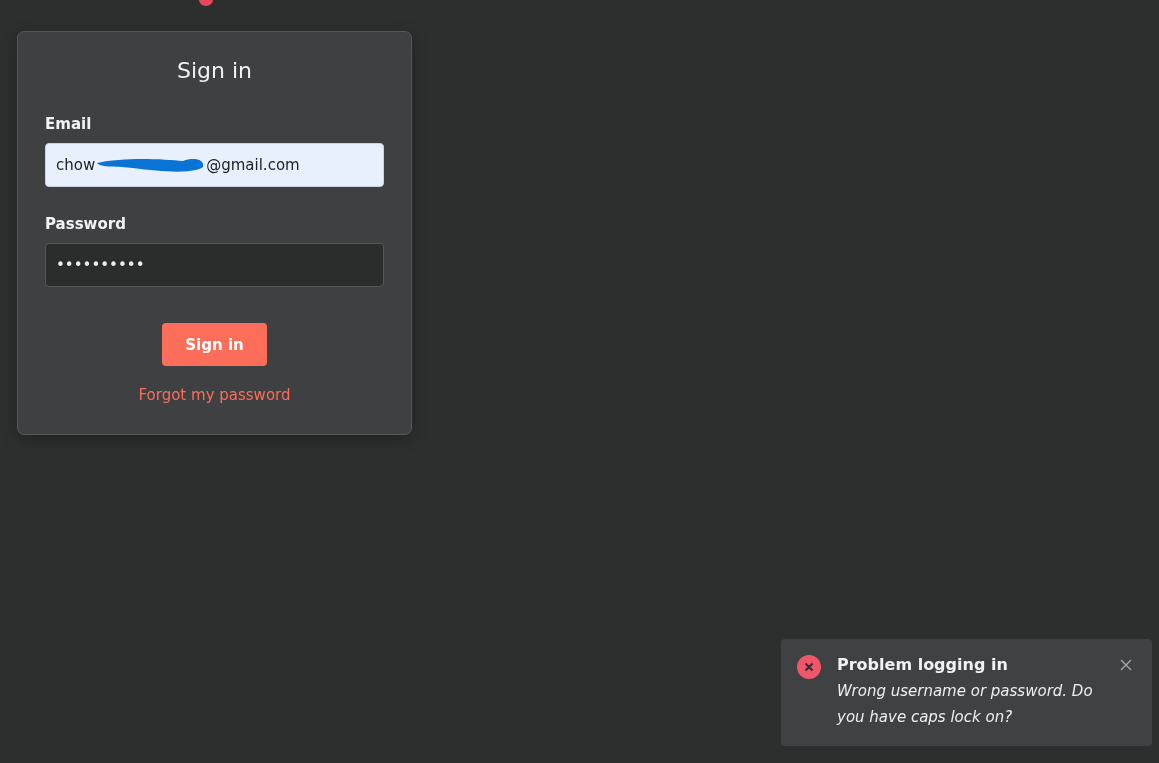 The image size is (1159, 763). I want to click on password-label: Password, so click(86, 224).